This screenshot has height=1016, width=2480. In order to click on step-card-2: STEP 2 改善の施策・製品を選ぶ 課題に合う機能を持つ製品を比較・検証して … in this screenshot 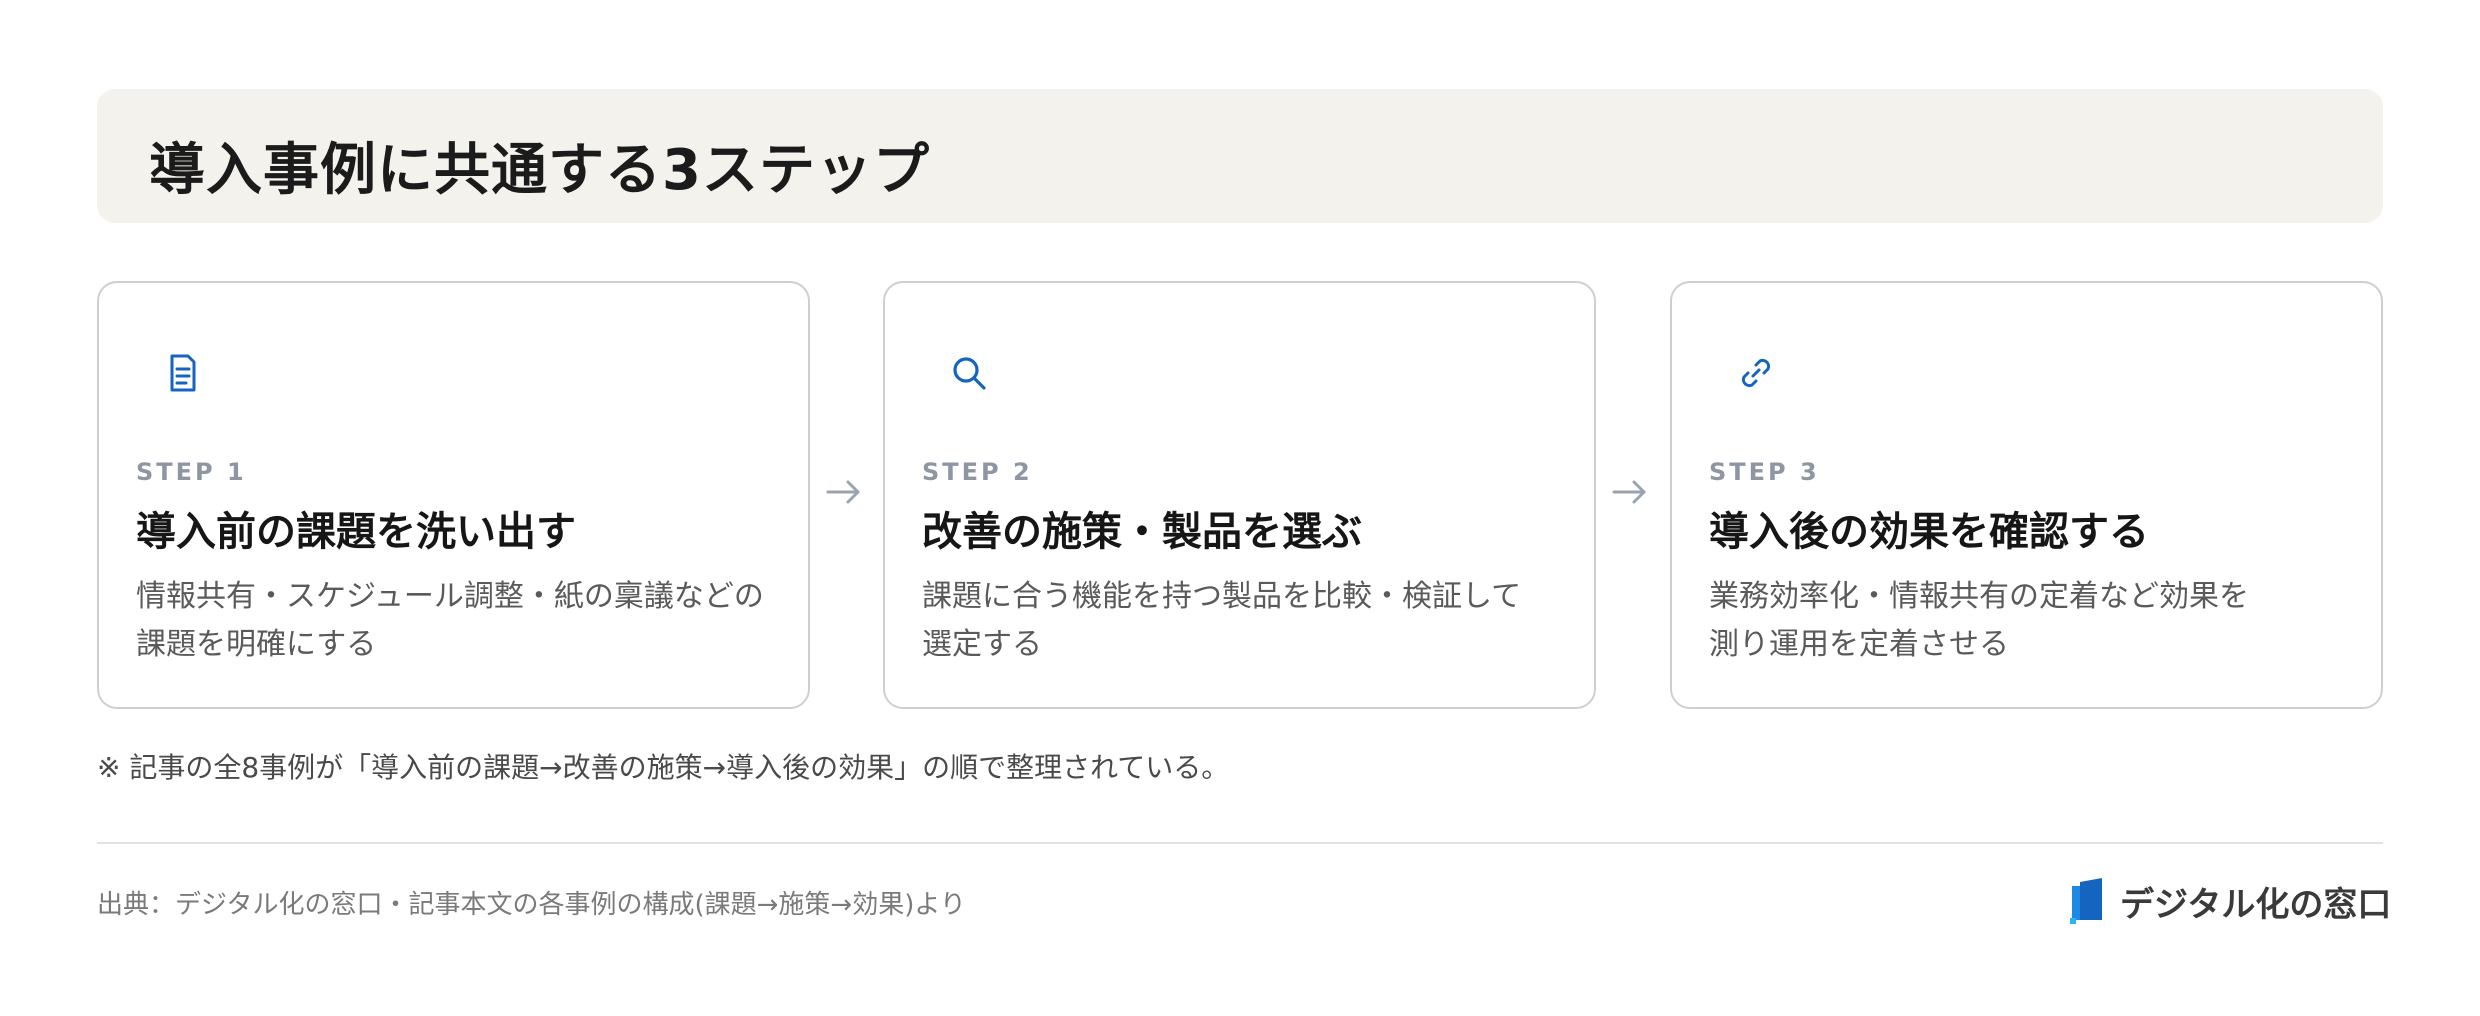, I will do `click(1239, 495)`.